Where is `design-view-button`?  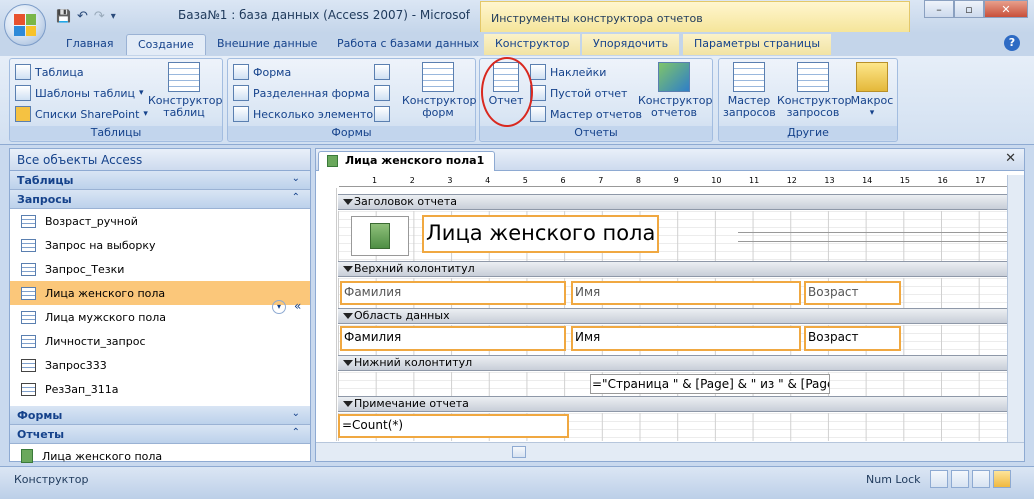
design-view-button is located at coordinates (1002, 479).